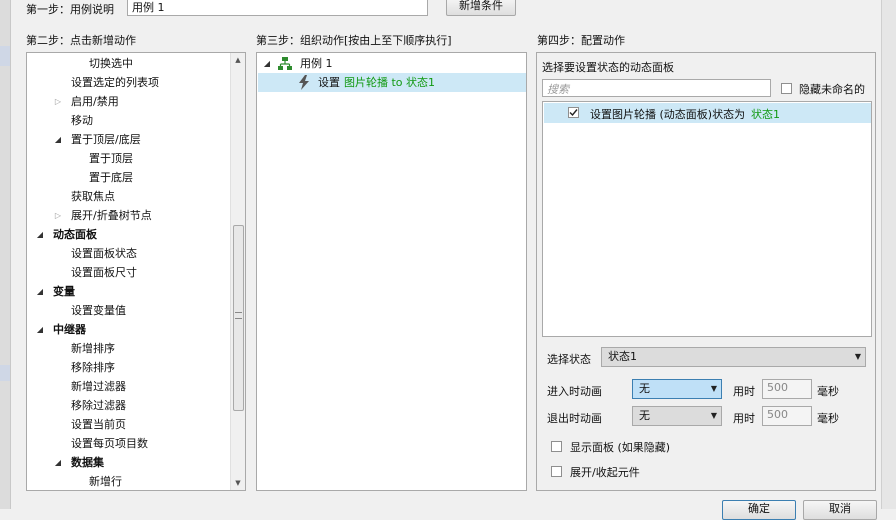 Image resolution: width=896 pixels, height=520 pixels. Describe the element at coordinates (354, 40) in the screenshot. I see `step3-label: 第三步：组织动作[按由上至下顺序执行]` at that location.